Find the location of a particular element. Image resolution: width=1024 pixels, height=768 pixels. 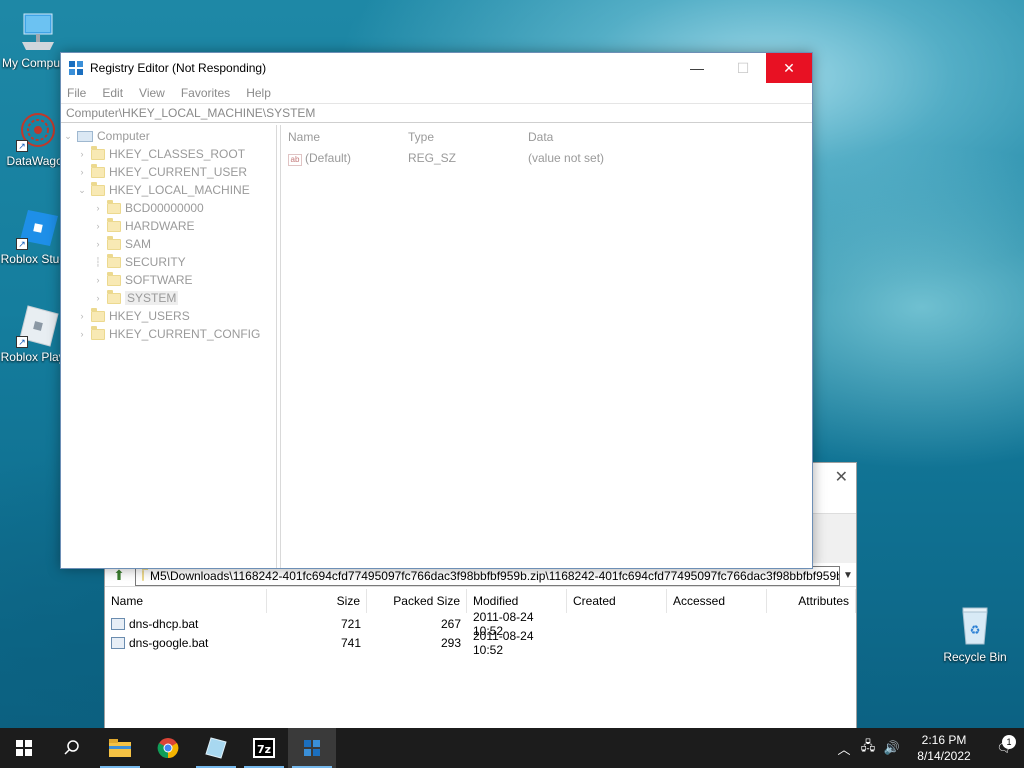

taskbar-file-explorer is located at coordinates (120, 748).